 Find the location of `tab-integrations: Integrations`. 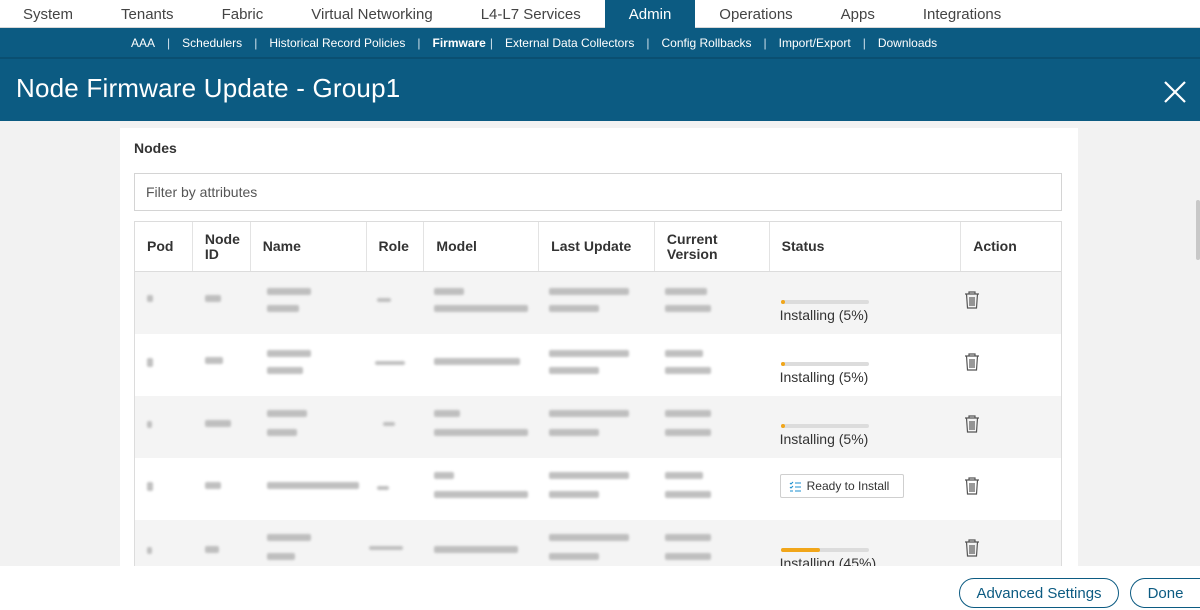

tab-integrations: Integrations is located at coordinates (962, 14).